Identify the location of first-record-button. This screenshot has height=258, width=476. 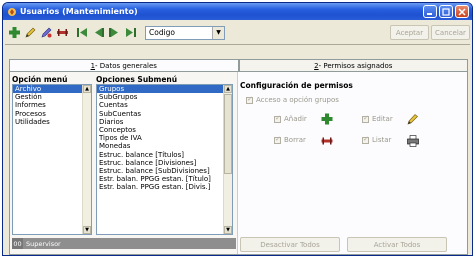
(82, 32).